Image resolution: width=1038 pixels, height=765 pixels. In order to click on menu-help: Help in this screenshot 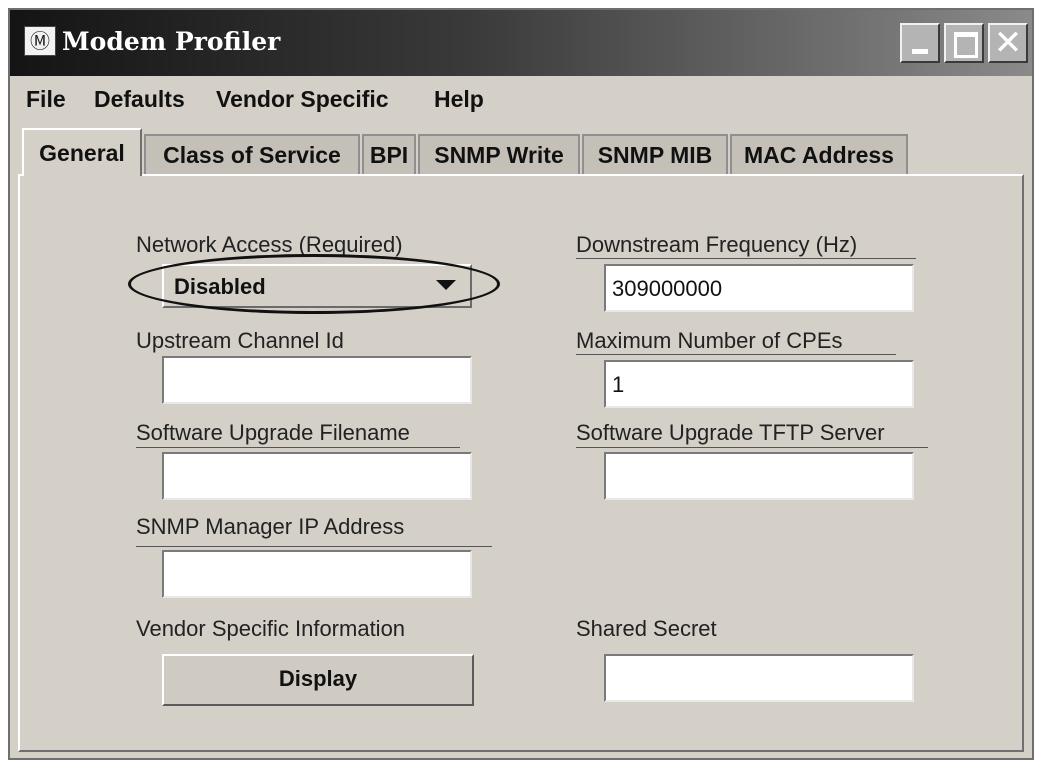, I will do `click(459, 99)`.